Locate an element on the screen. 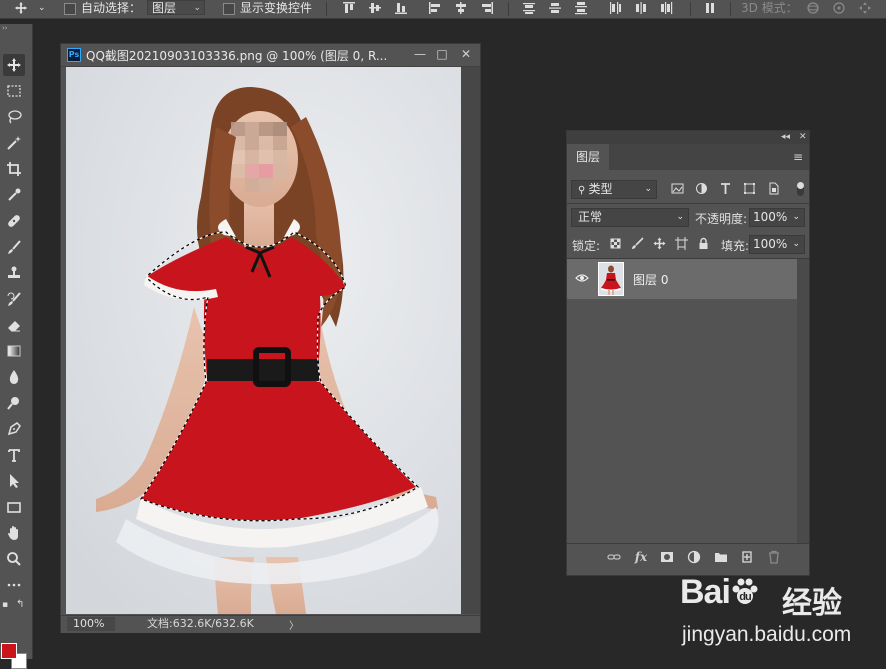  rectangle-tool is located at coordinates (14, 507).